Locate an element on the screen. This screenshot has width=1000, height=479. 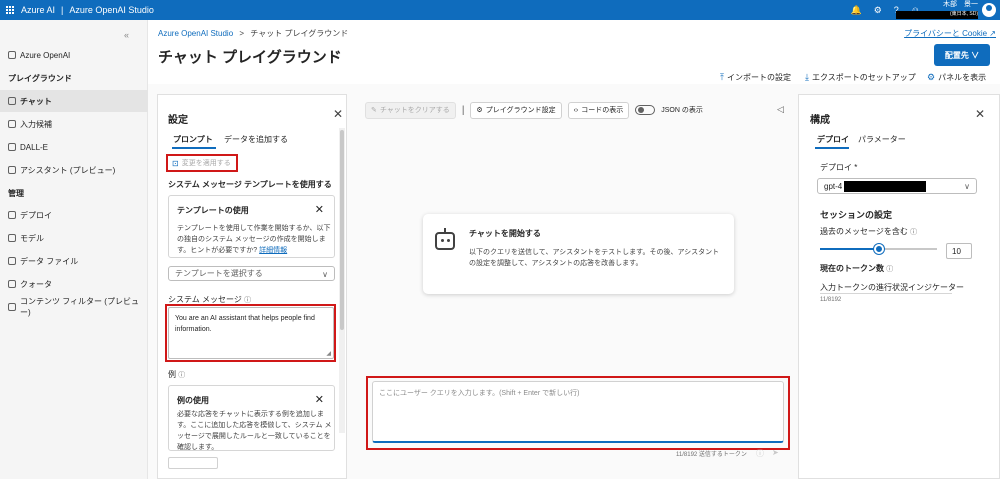
past-messages-input: 10 is located at coordinates (959, 251).